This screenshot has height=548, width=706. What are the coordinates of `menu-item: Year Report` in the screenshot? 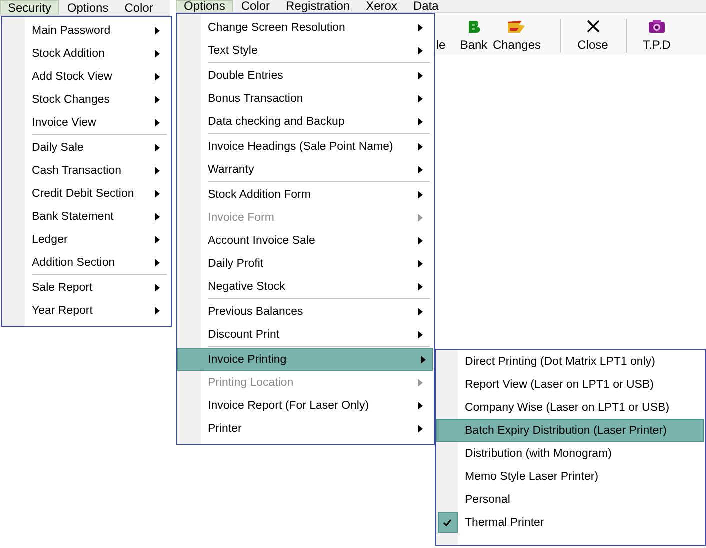 It's located at (84, 310).